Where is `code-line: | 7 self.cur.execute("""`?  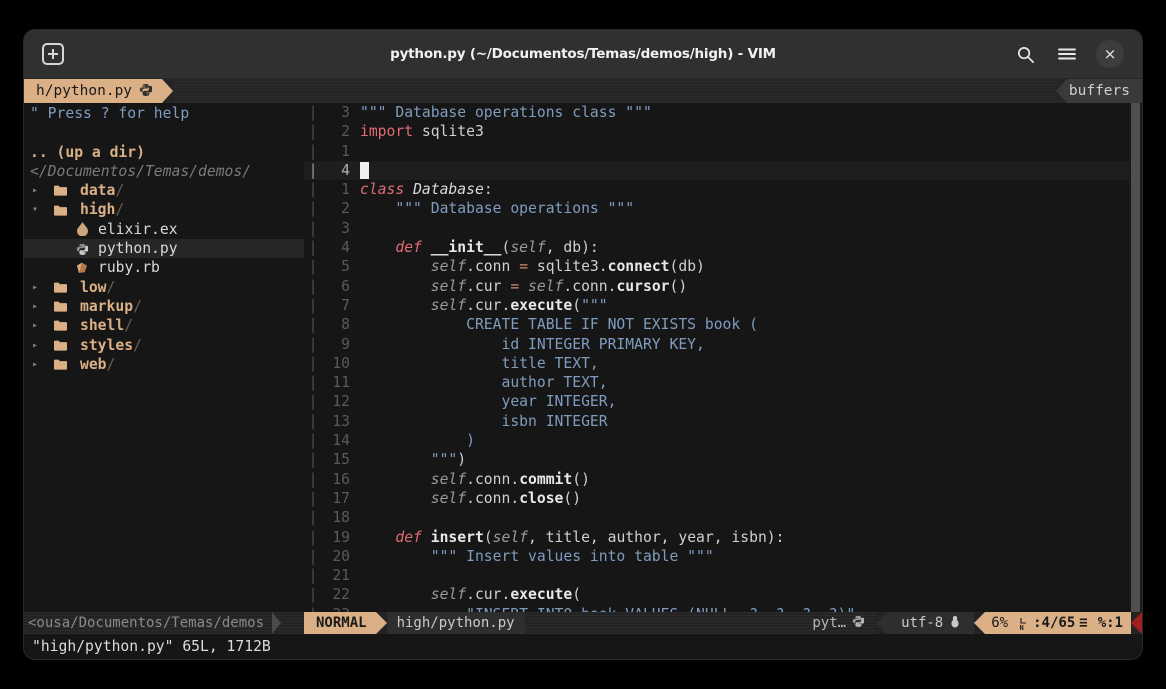
code-line: | 7 self.cur.execute(""" is located at coordinates (723, 305).